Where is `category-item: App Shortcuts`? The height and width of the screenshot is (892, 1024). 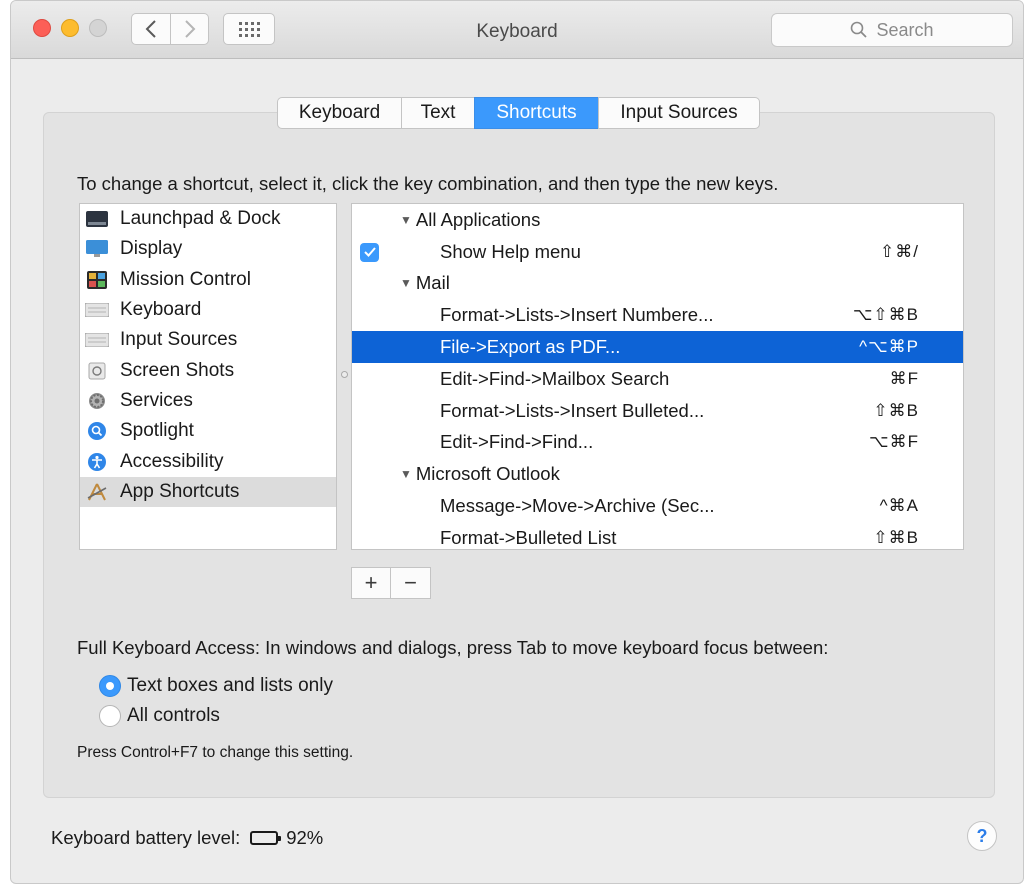 category-item: App Shortcuts is located at coordinates (208, 491).